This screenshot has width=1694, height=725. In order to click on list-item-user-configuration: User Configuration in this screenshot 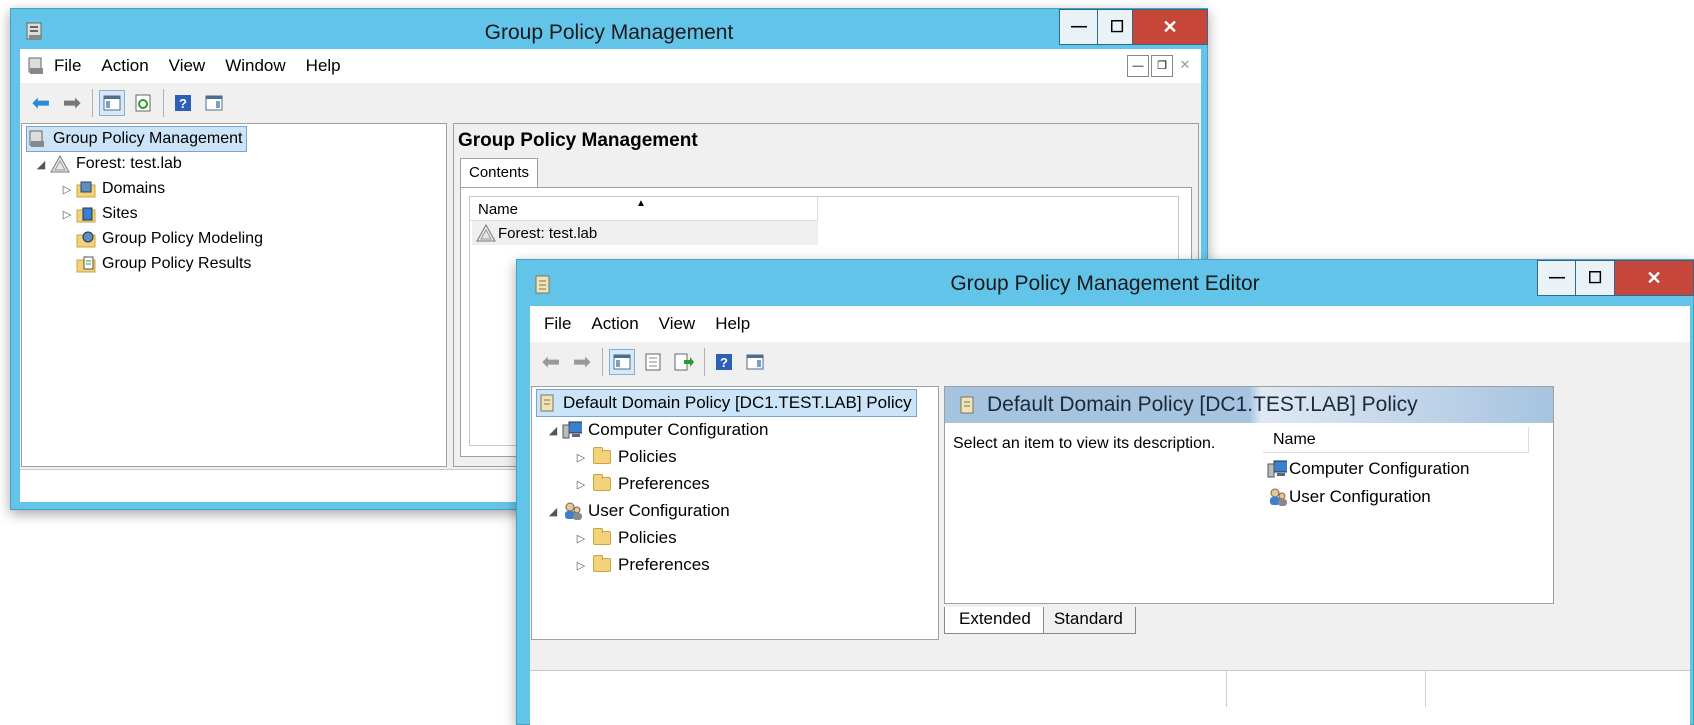, I will do `click(1349, 497)`.